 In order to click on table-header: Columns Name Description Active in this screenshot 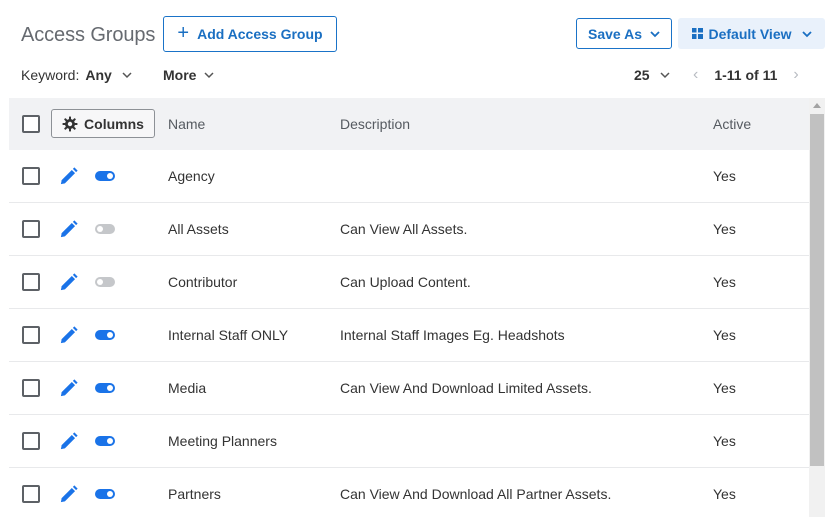, I will do `click(409, 124)`.